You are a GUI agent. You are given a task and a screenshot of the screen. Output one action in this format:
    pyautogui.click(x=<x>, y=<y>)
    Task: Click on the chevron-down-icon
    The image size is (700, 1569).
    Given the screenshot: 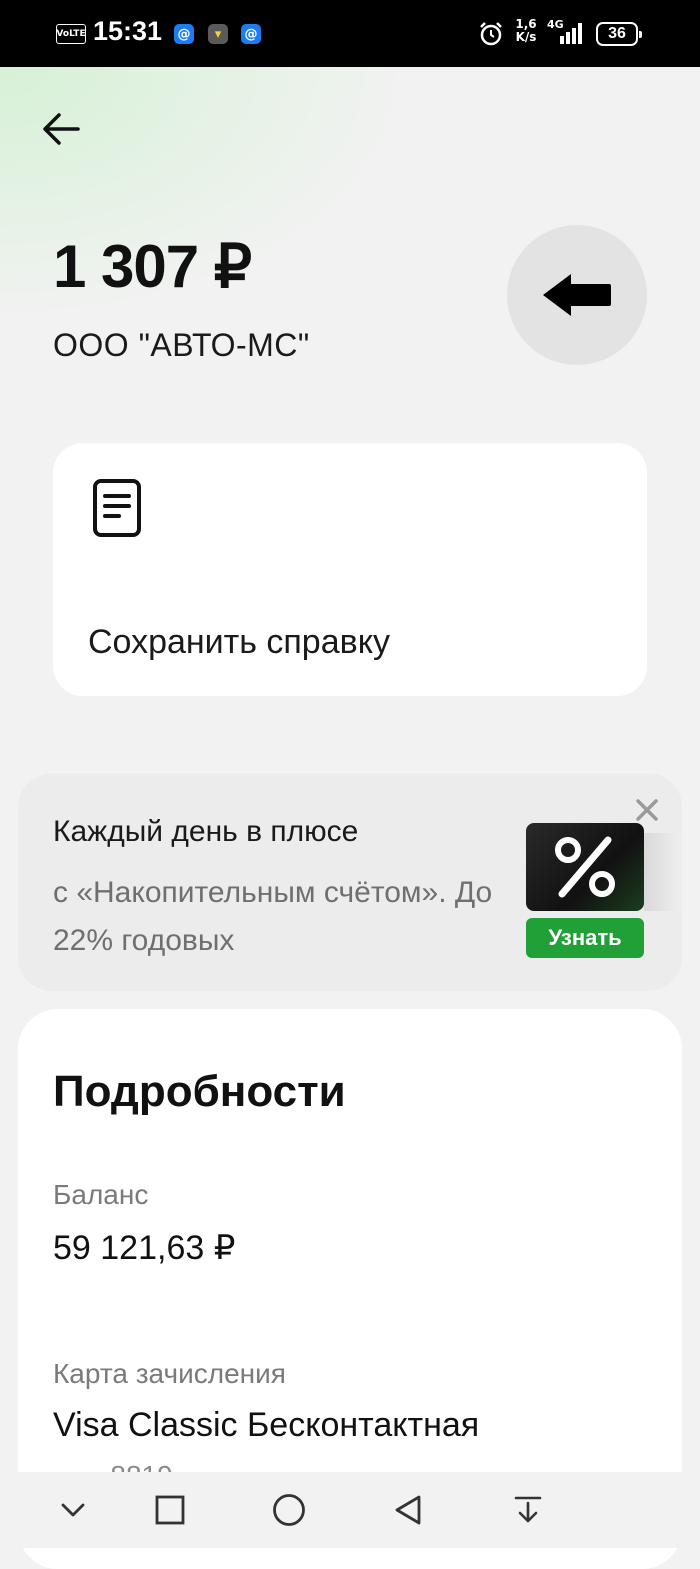 What is the action you would take?
    pyautogui.click(x=73, y=1510)
    